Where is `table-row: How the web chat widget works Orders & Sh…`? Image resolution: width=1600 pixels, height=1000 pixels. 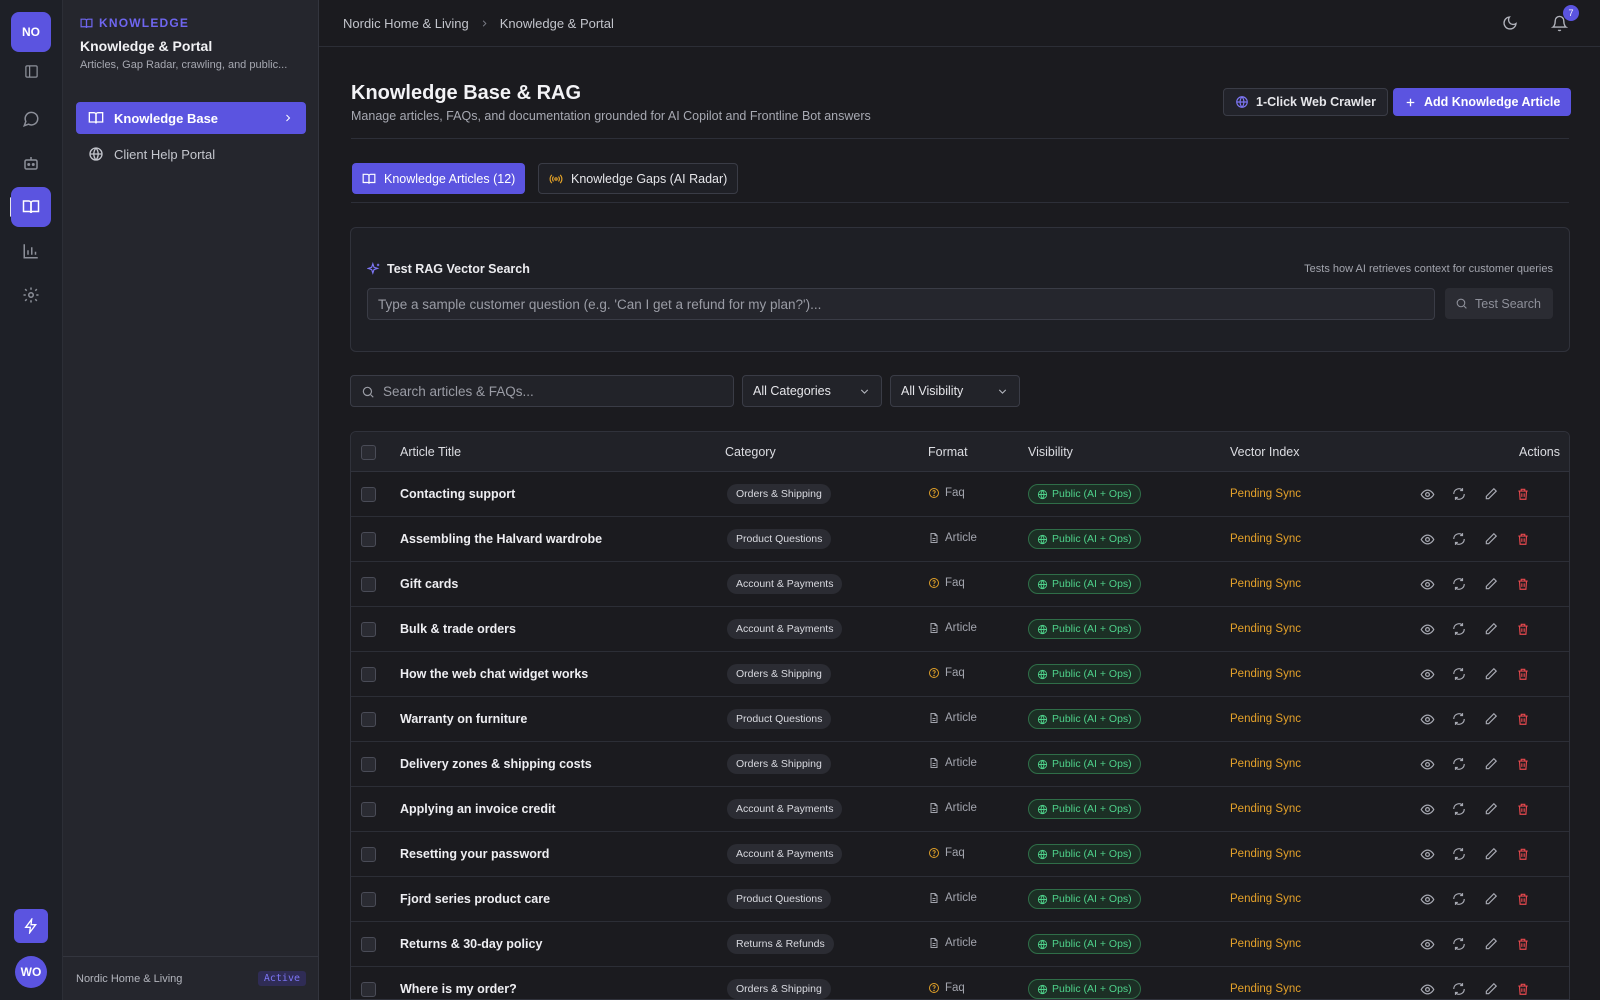
table-row: How the web chat widget works Orders & Sh… is located at coordinates (960, 674).